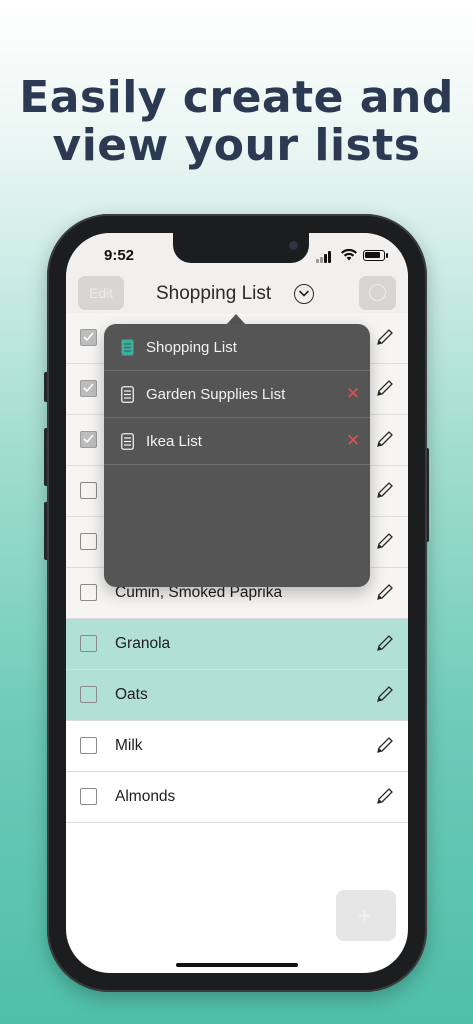 This screenshot has height=1024, width=473. Describe the element at coordinates (237, 746) in the screenshot. I see `list-item: Milk` at that location.